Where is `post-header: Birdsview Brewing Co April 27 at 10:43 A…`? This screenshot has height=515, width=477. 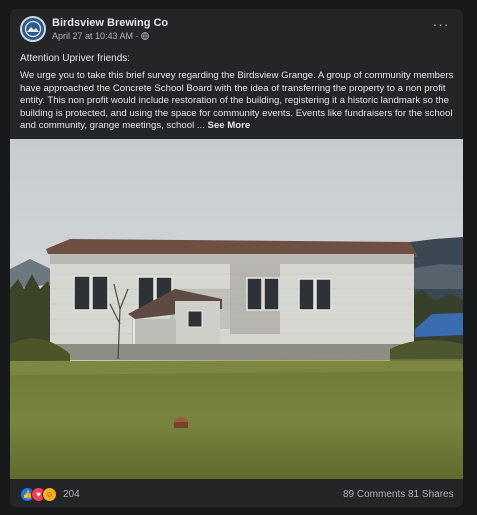 post-header: Birdsview Brewing Co April 27 at 10:43 A… is located at coordinates (236, 29).